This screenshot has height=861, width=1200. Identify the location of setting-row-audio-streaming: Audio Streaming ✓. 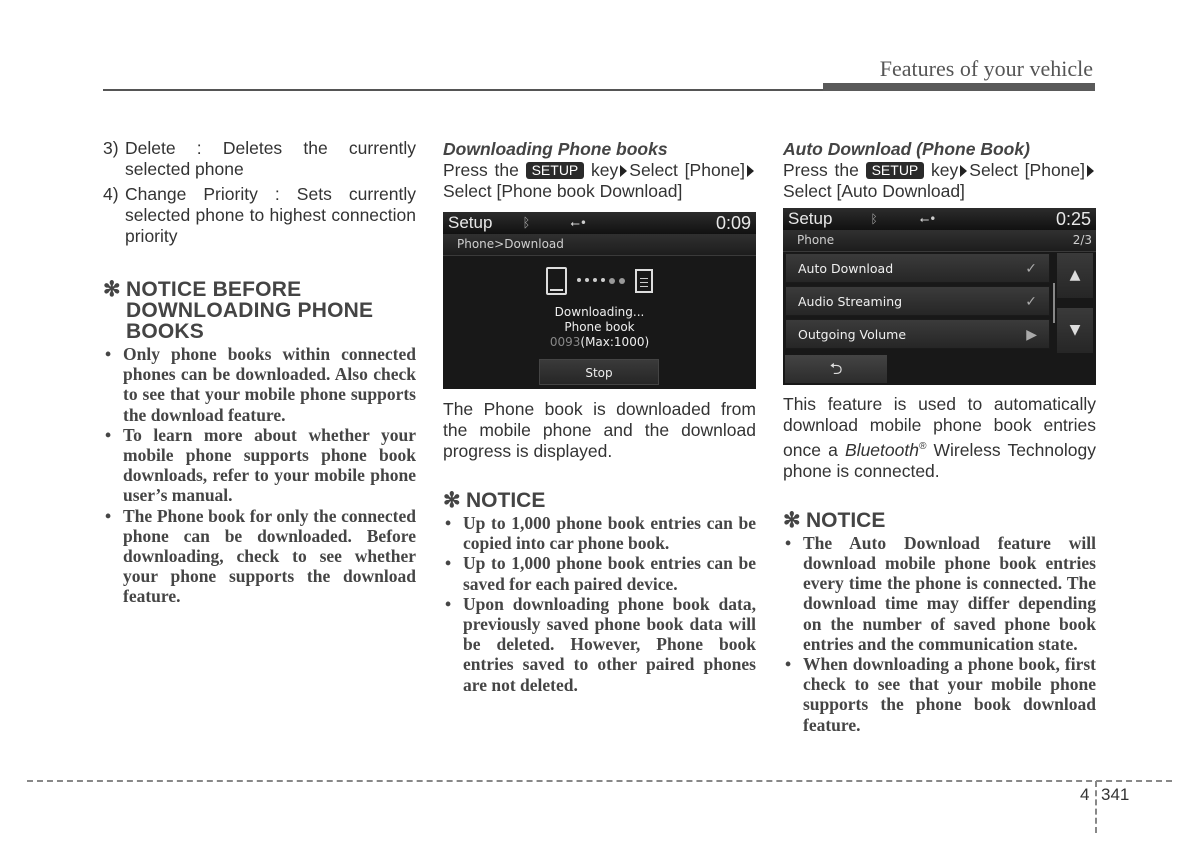
(917, 301).